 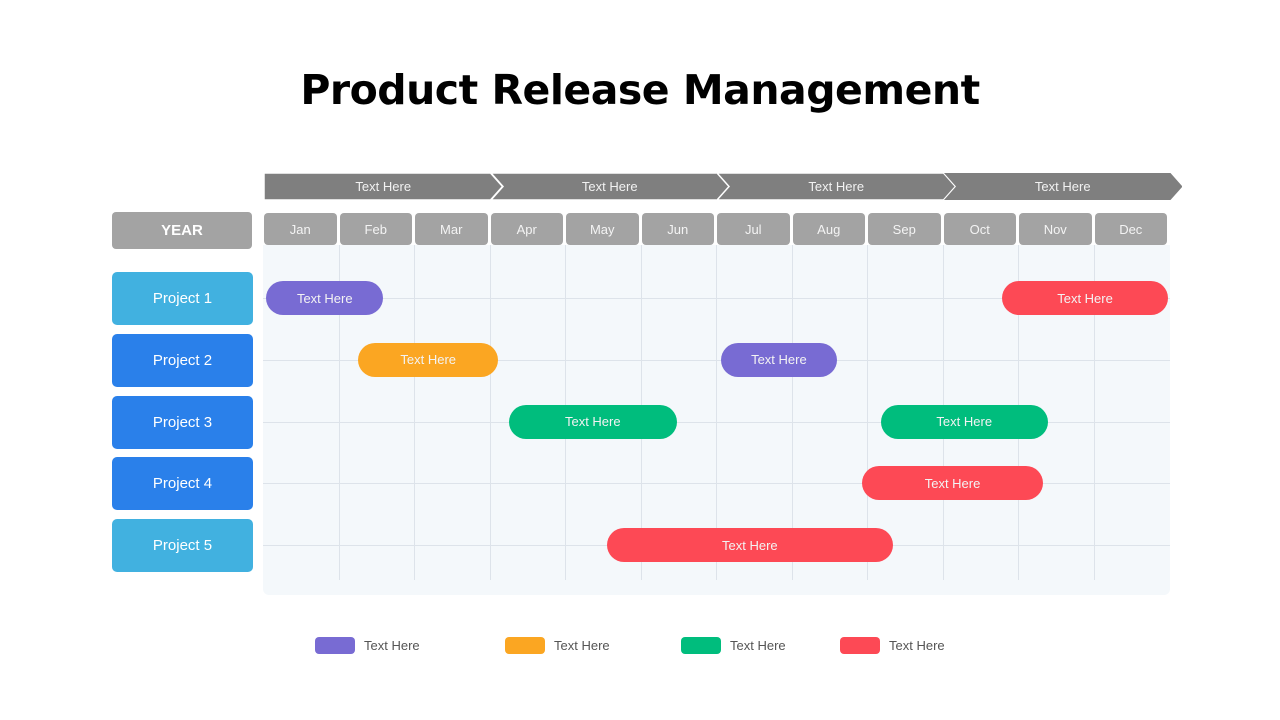 I want to click on project-label: Project 5, so click(x=182, y=546).